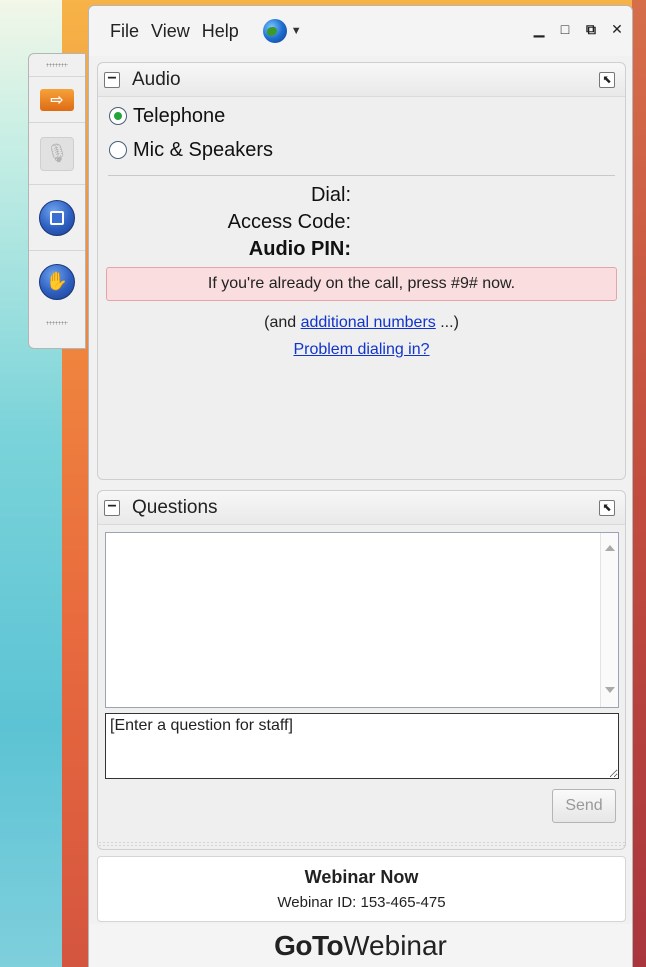 The height and width of the screenshot is (967, 646). What do you see at coordinates (361, 844) in the screenshot?
I see `resize-grip` at bounding box center [361, 844].